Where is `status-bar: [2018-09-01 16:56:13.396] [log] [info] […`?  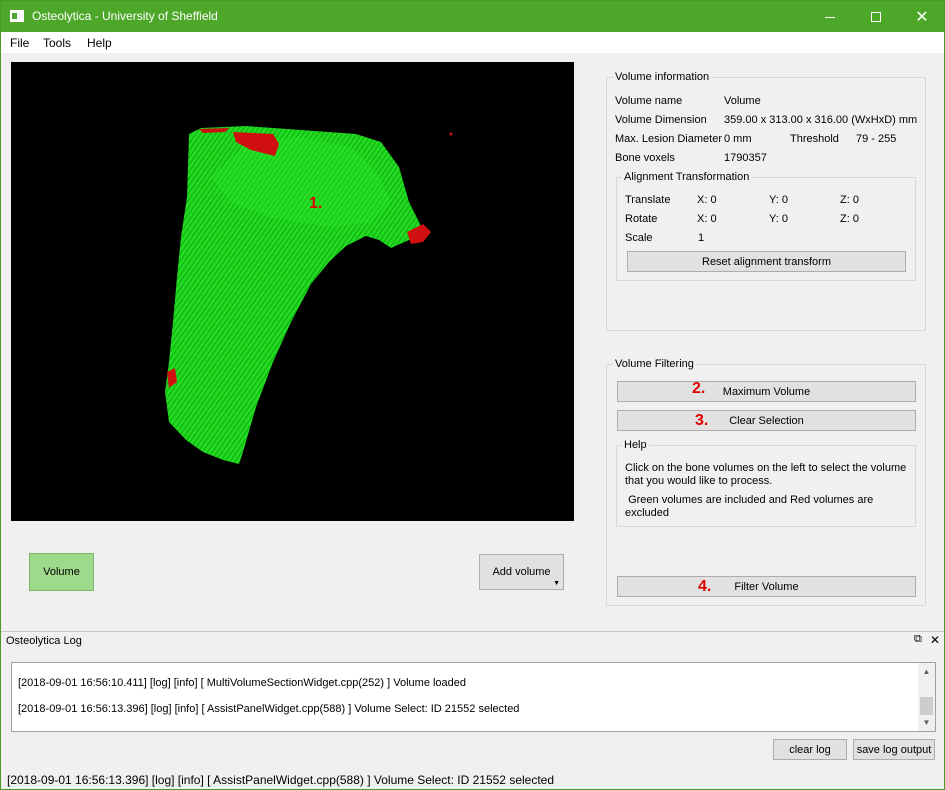 status-bar: [2018-09-01 16:56:13.396] [log] [info] [… is located at coordinates (472, 780).